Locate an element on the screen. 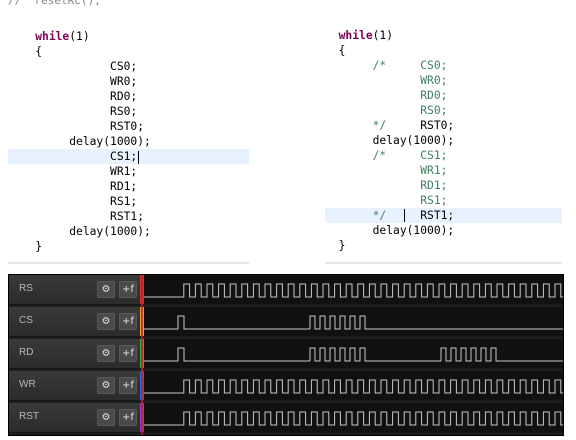 This screenshot has height=440, width=576. code-line: */ RST0; is located at coordinates (443, 125).